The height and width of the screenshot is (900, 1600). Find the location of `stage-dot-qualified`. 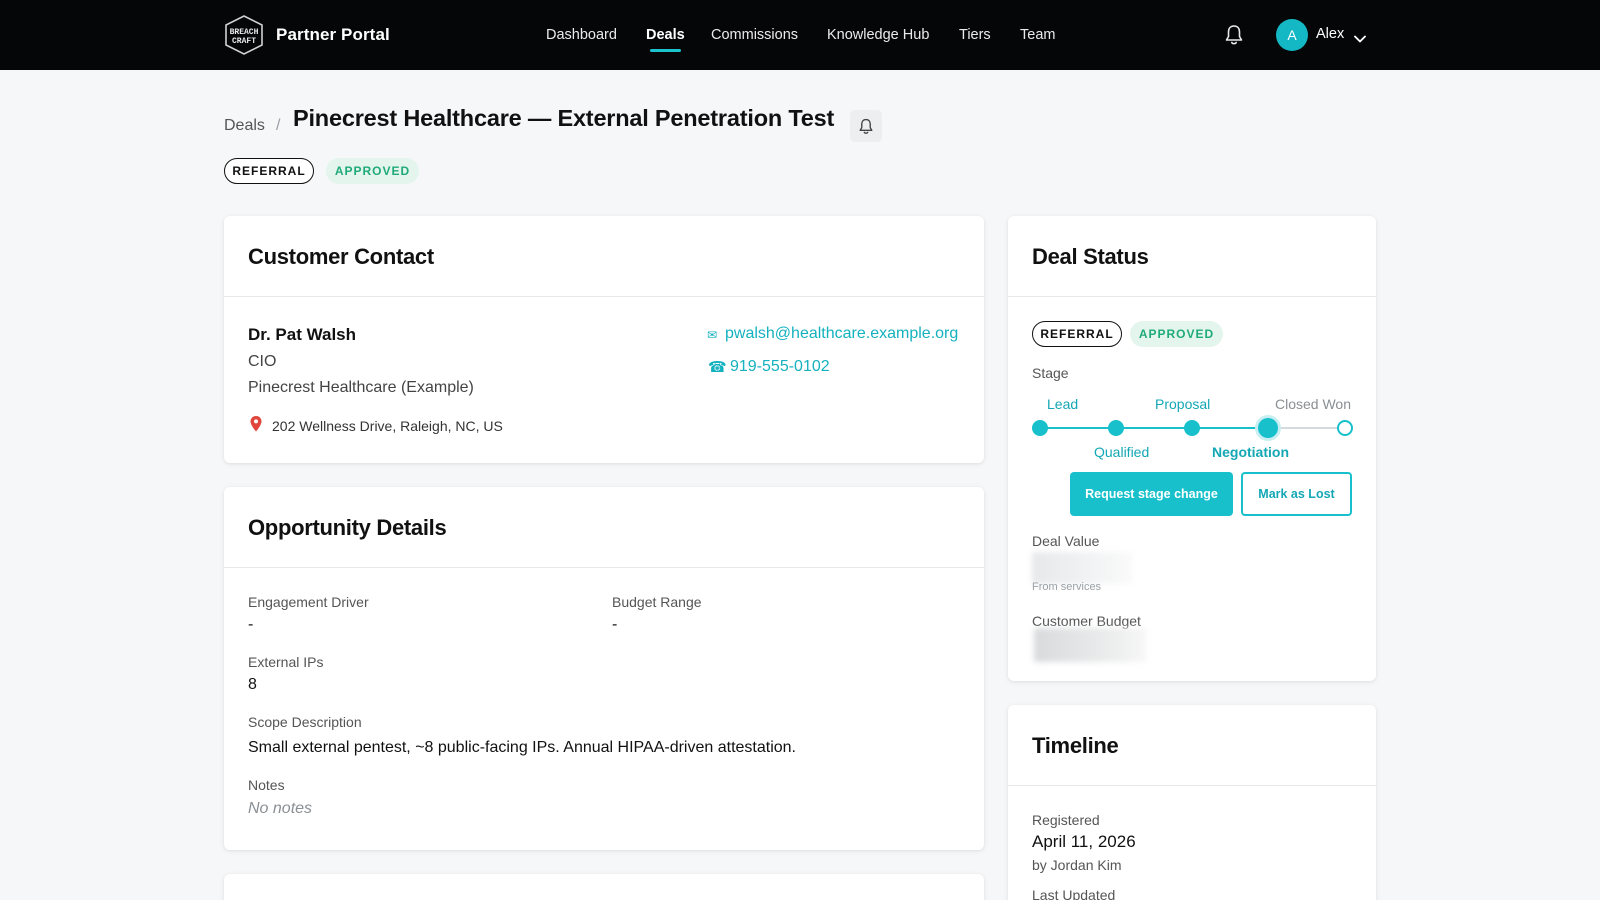

stage-dot-qualified is located at coordinates (1116, 428).